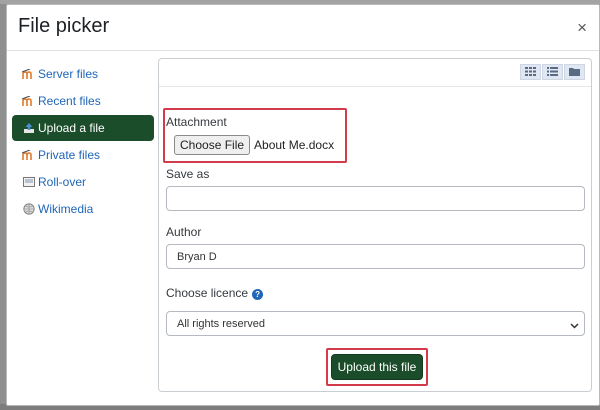 This screenshot has height=410, width=600. I want to click on licence-selected-value: All rights reserved, so click(221, 323).